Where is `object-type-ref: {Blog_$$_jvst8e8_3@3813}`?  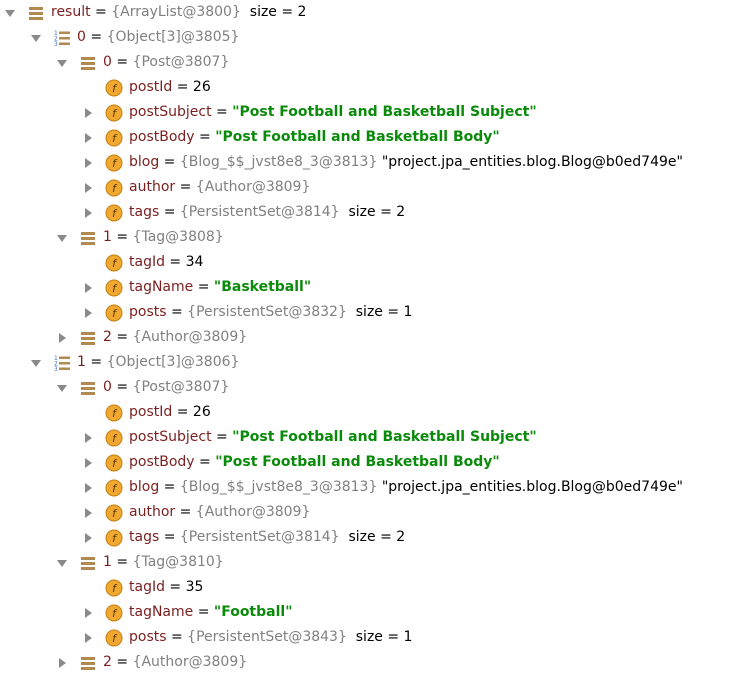 object-type-ref: {Blog_$$_jvst8e8_3@3813} is located at coordinates (278, 162).